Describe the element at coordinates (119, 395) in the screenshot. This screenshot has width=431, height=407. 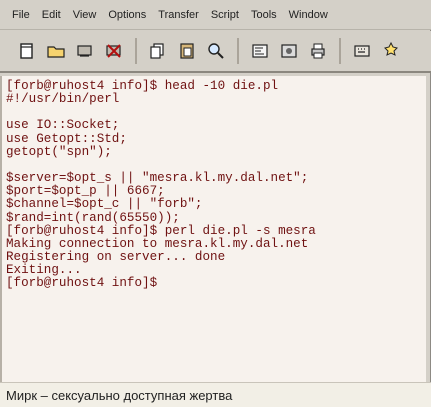
I see `caption-text: Мирк – сексуально доступная жертва` at that location.